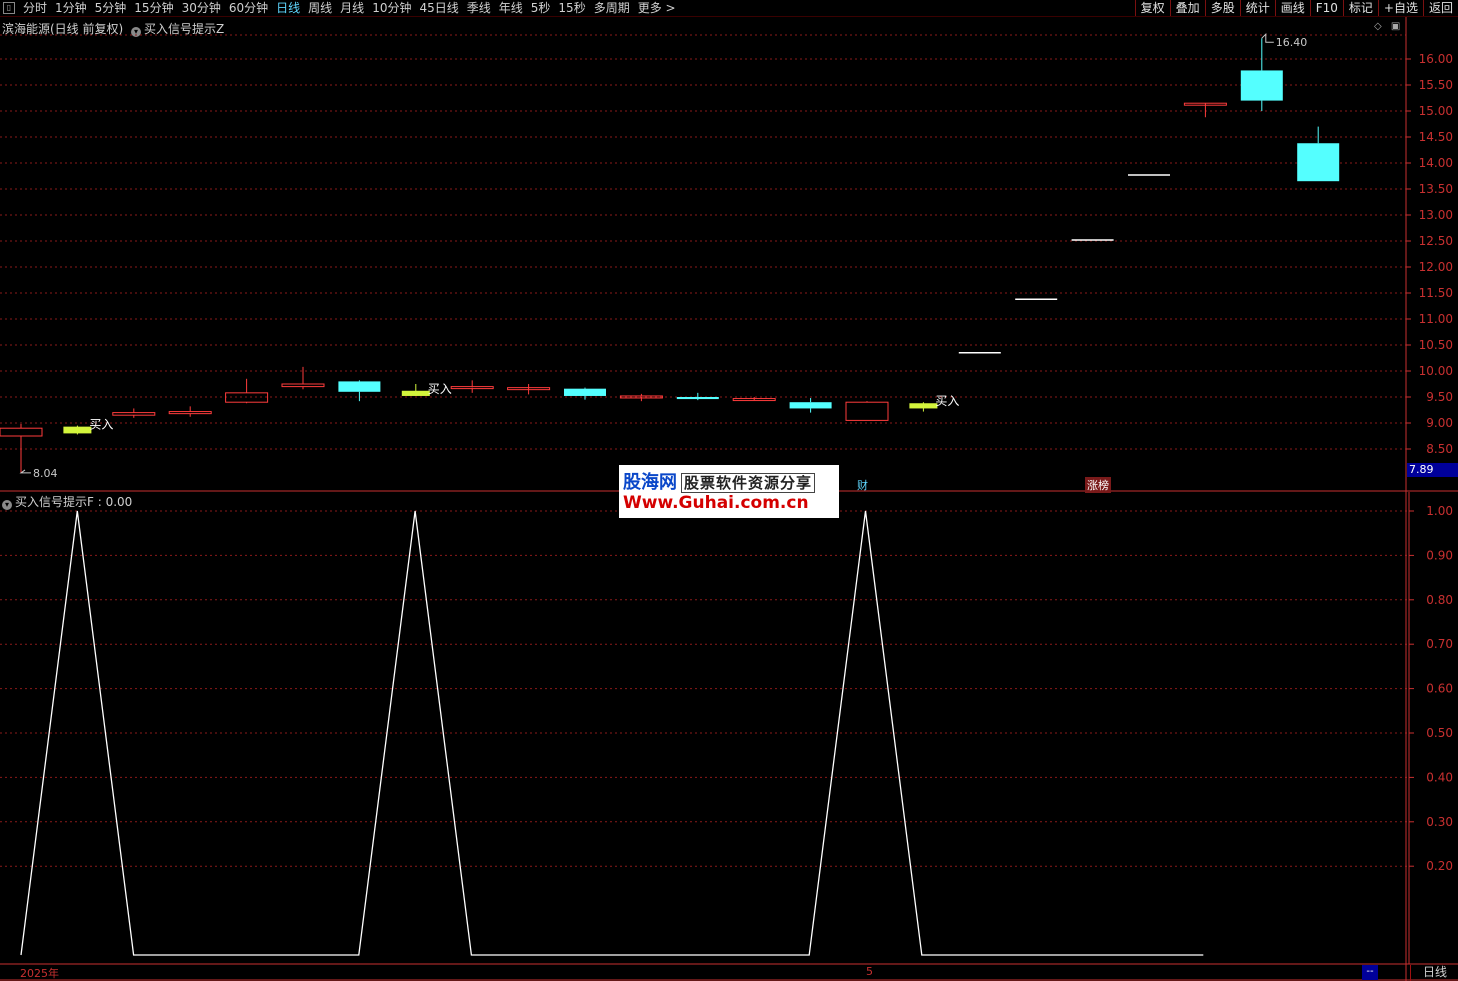 The width and height of the screenshot is (1458, 981). What do you see at coordinates (1436, 59) in the screenshot?
I see `y-tick-label: 16.00` at bounding box center [1436, 59].